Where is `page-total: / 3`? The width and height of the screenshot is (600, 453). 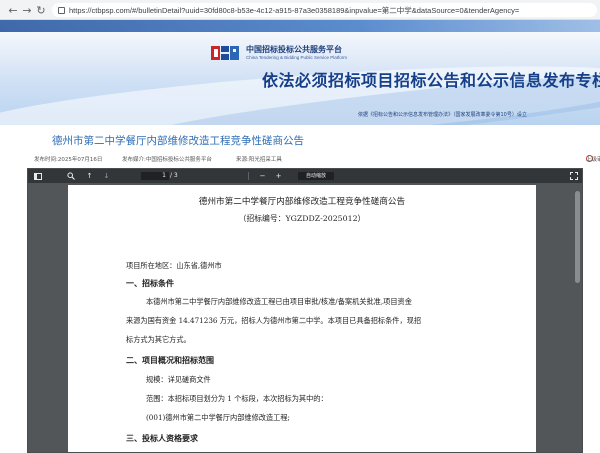
page-total: / 3 is located at coordinates (174, 175).